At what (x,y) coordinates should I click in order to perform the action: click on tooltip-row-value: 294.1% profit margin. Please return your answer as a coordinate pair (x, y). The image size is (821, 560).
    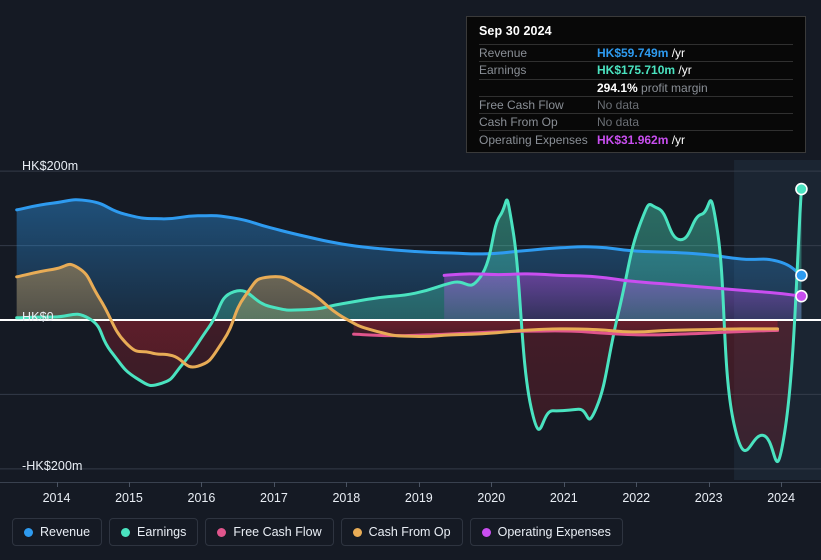
    Looking at the image, I should click on (652, 87).